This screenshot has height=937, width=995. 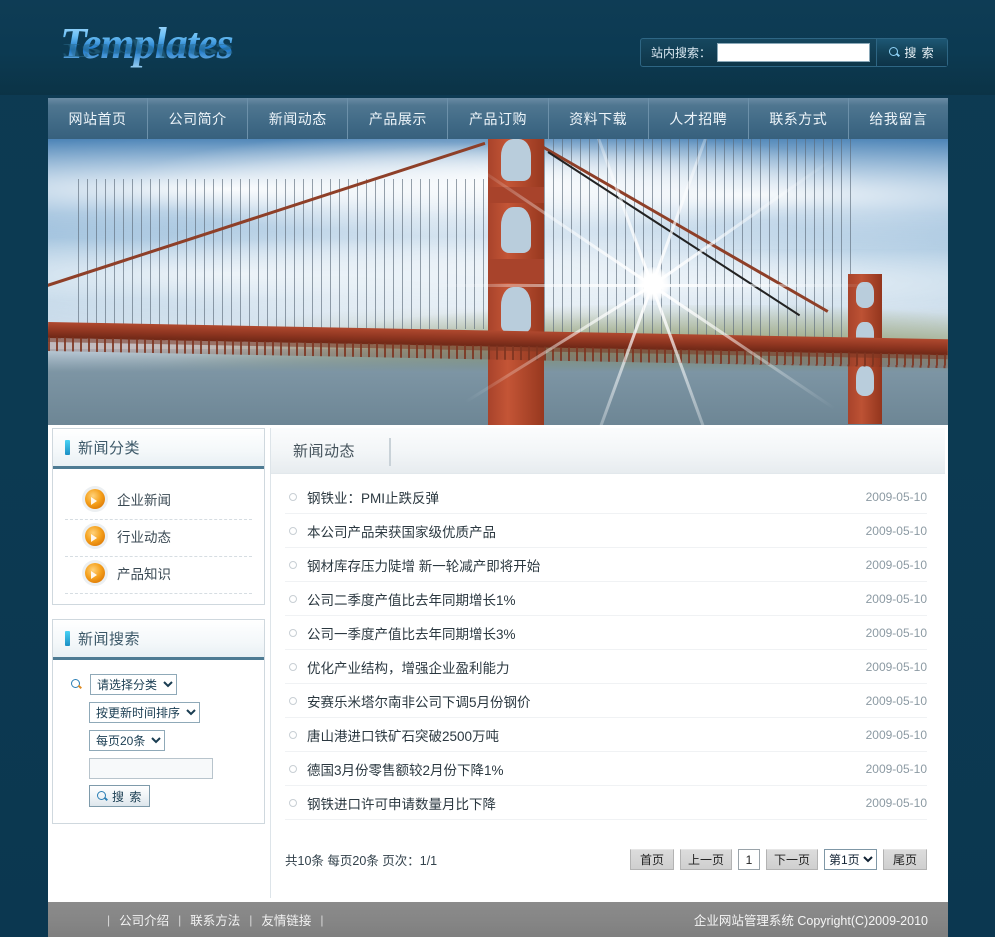 I want to click on sidebar-item-industry-news: 行业动态, so click(x=158, y=538).